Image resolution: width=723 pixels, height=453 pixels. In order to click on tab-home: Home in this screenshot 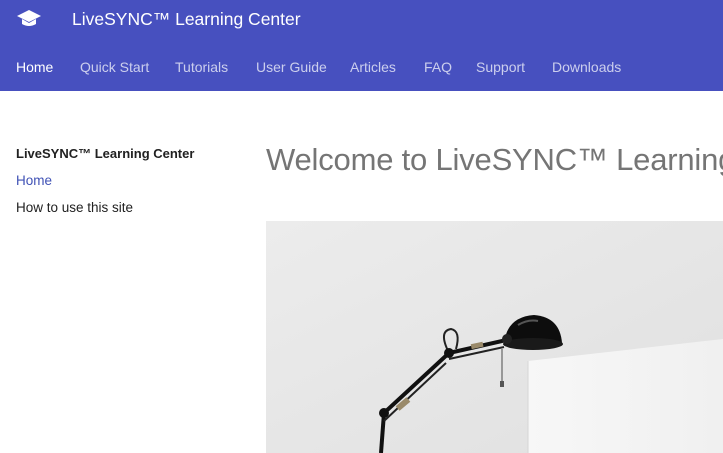, I will do `click(34, 67)`.